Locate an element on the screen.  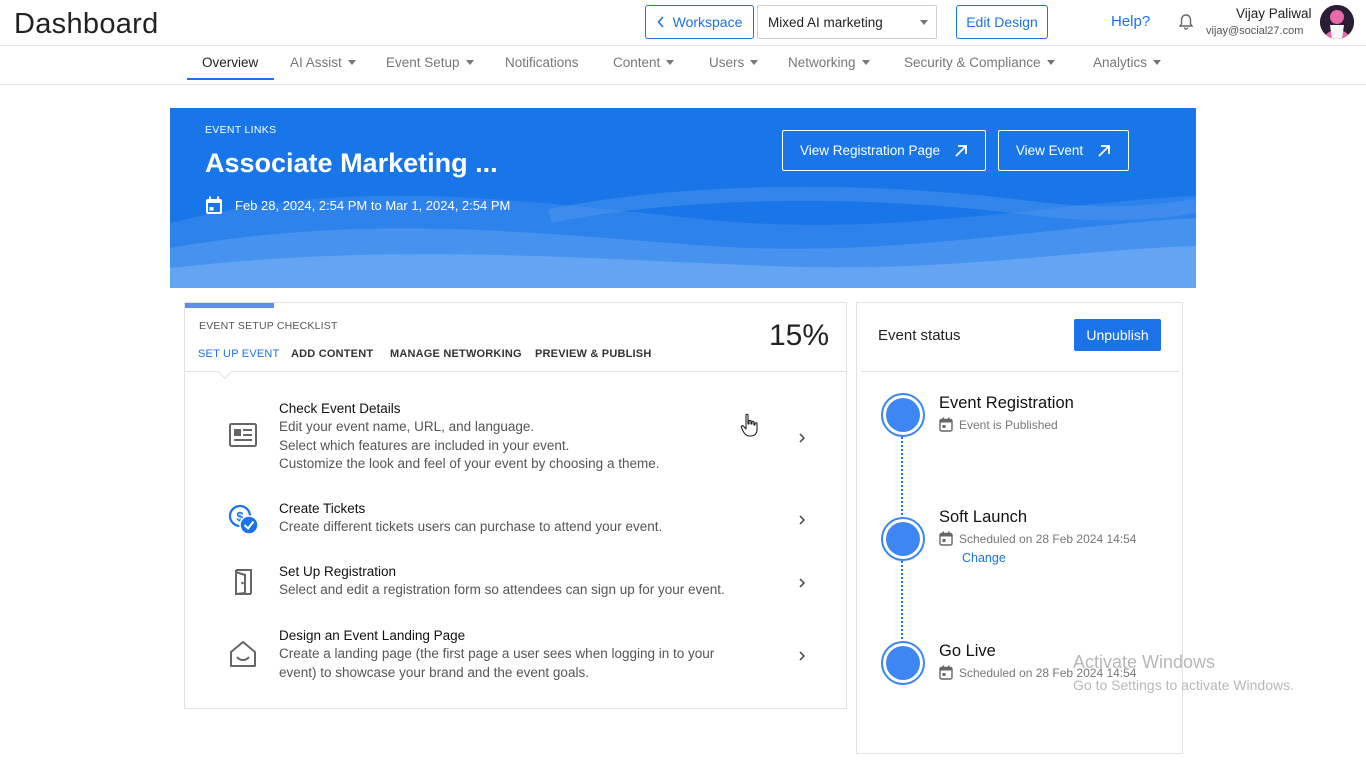
workspace-select: Mixed AI marketing is located at coordinates (847, 22).